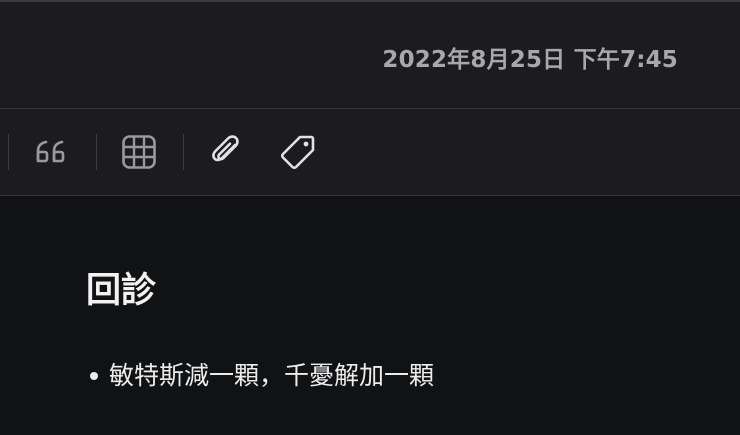 The width and height of the screenshot is (740, 435). I want to click on table-button, so click(139, 152).